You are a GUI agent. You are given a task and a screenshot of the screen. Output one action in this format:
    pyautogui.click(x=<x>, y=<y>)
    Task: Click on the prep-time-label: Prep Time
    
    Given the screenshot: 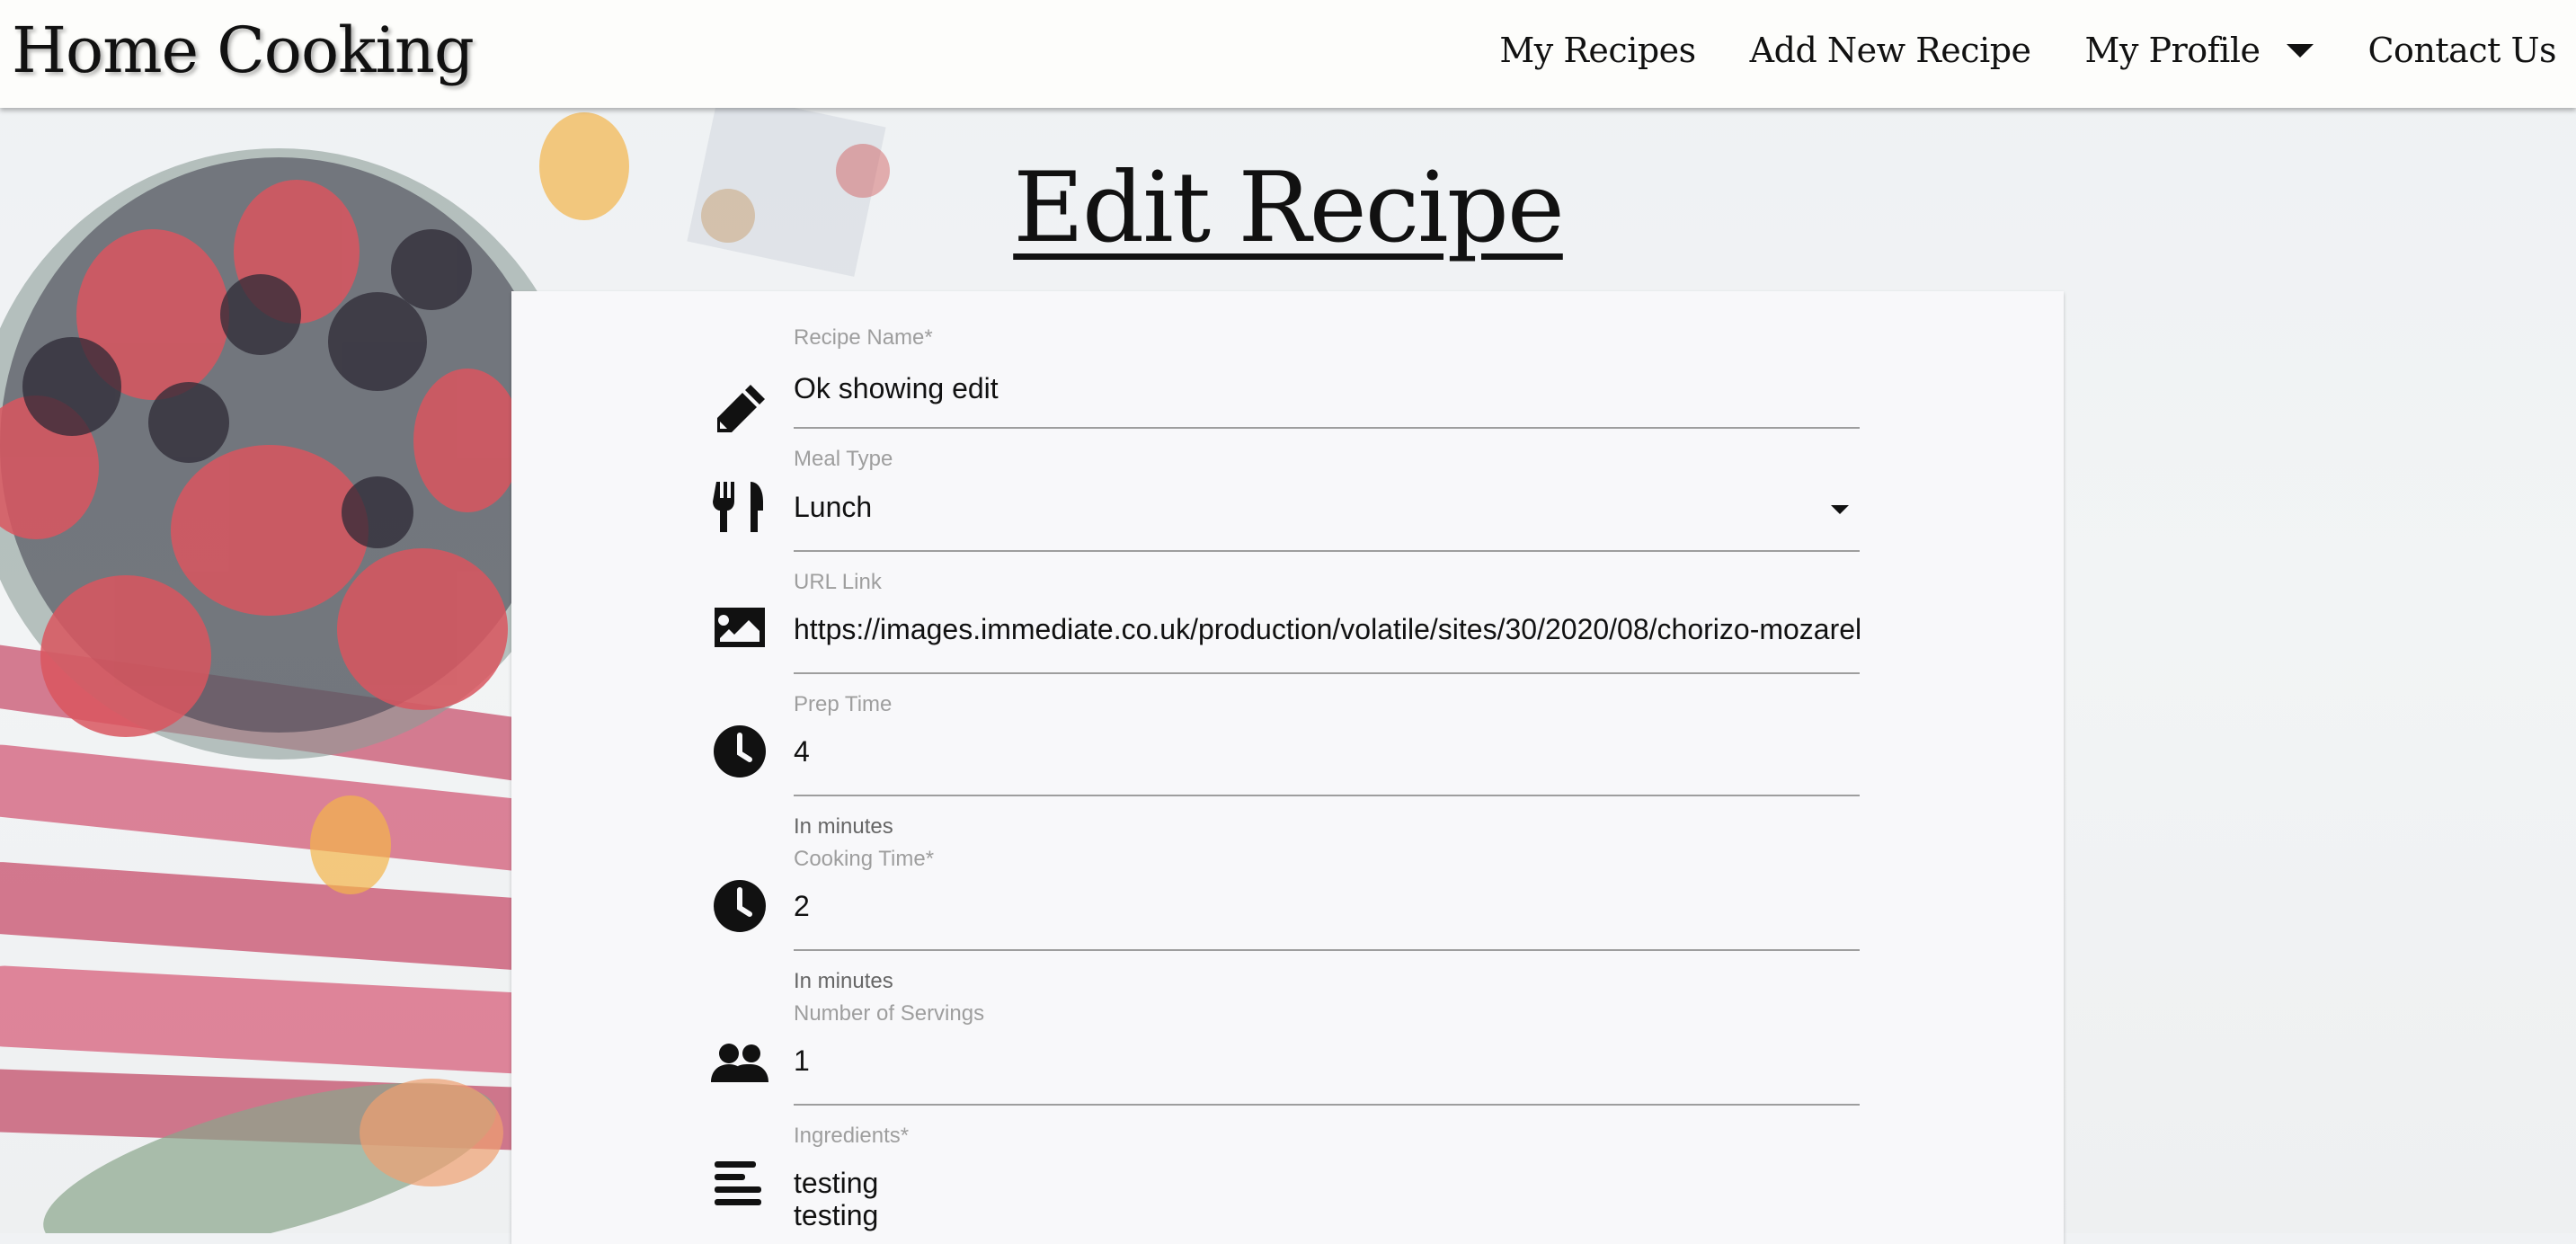 What is the action you would take?
    pyautogui.click(x=843, y=704)
    